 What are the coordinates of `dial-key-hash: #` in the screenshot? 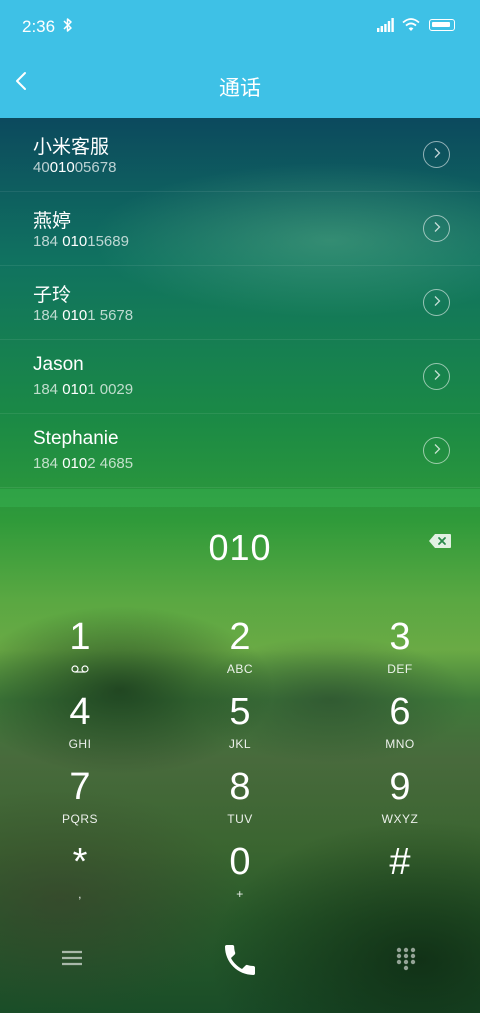 It's located at (400, 878).